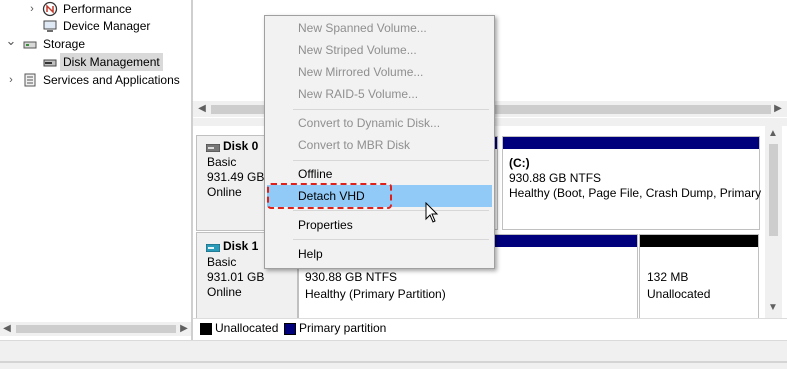 This screenshot has height=369, width=787. I want to click on tree-item-label: Storage, so click(64, 44).